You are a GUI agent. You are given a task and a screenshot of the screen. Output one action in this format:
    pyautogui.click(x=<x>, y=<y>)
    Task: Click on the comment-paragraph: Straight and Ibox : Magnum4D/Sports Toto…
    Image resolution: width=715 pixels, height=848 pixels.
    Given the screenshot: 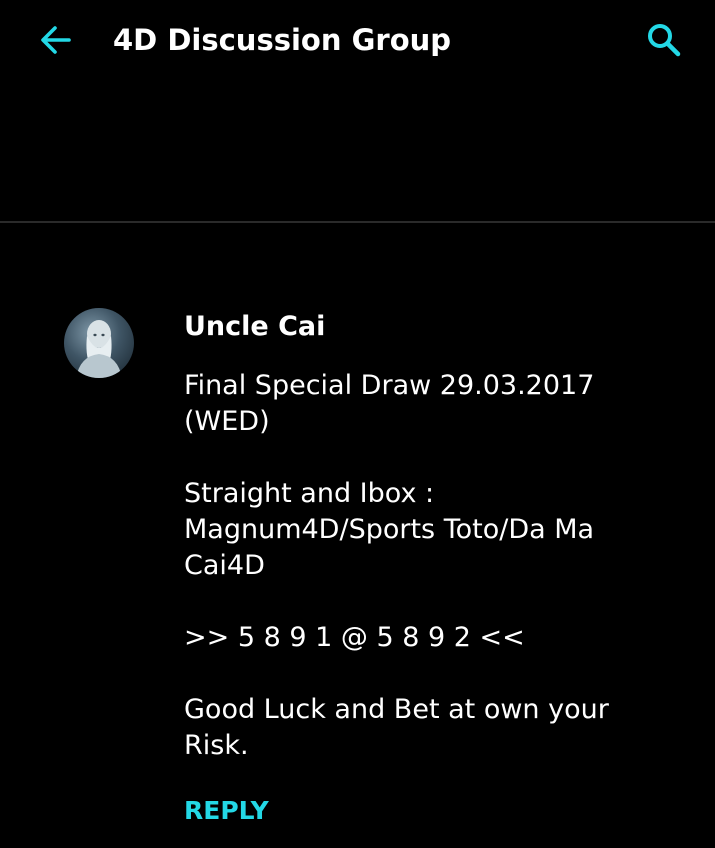 What is the action you would take?
    pyautogui.click(x=389, y=529)
    